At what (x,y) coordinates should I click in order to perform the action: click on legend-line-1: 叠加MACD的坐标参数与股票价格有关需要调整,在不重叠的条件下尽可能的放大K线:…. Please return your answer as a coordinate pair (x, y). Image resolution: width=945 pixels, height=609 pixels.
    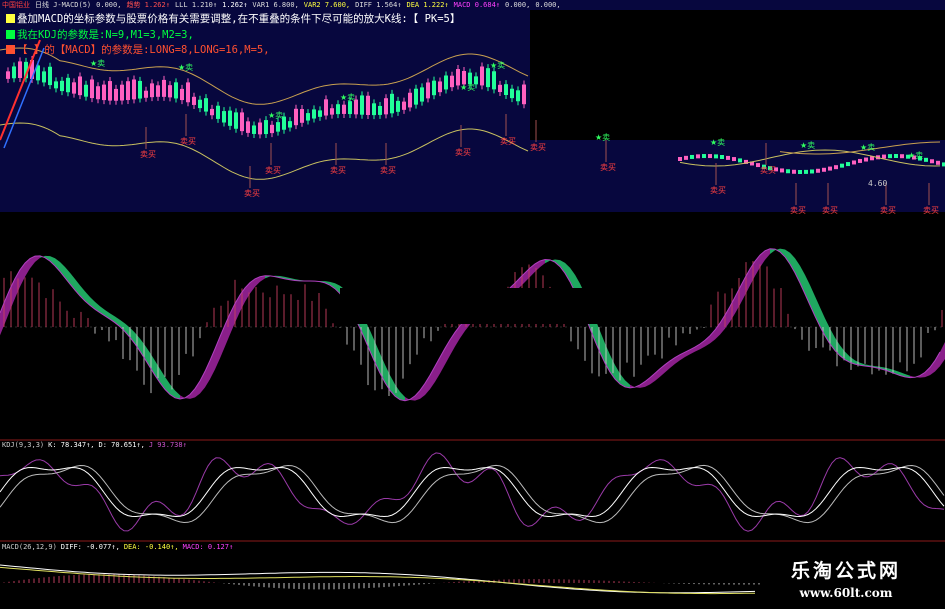
    Looking at the image, I should click on (233, 19).